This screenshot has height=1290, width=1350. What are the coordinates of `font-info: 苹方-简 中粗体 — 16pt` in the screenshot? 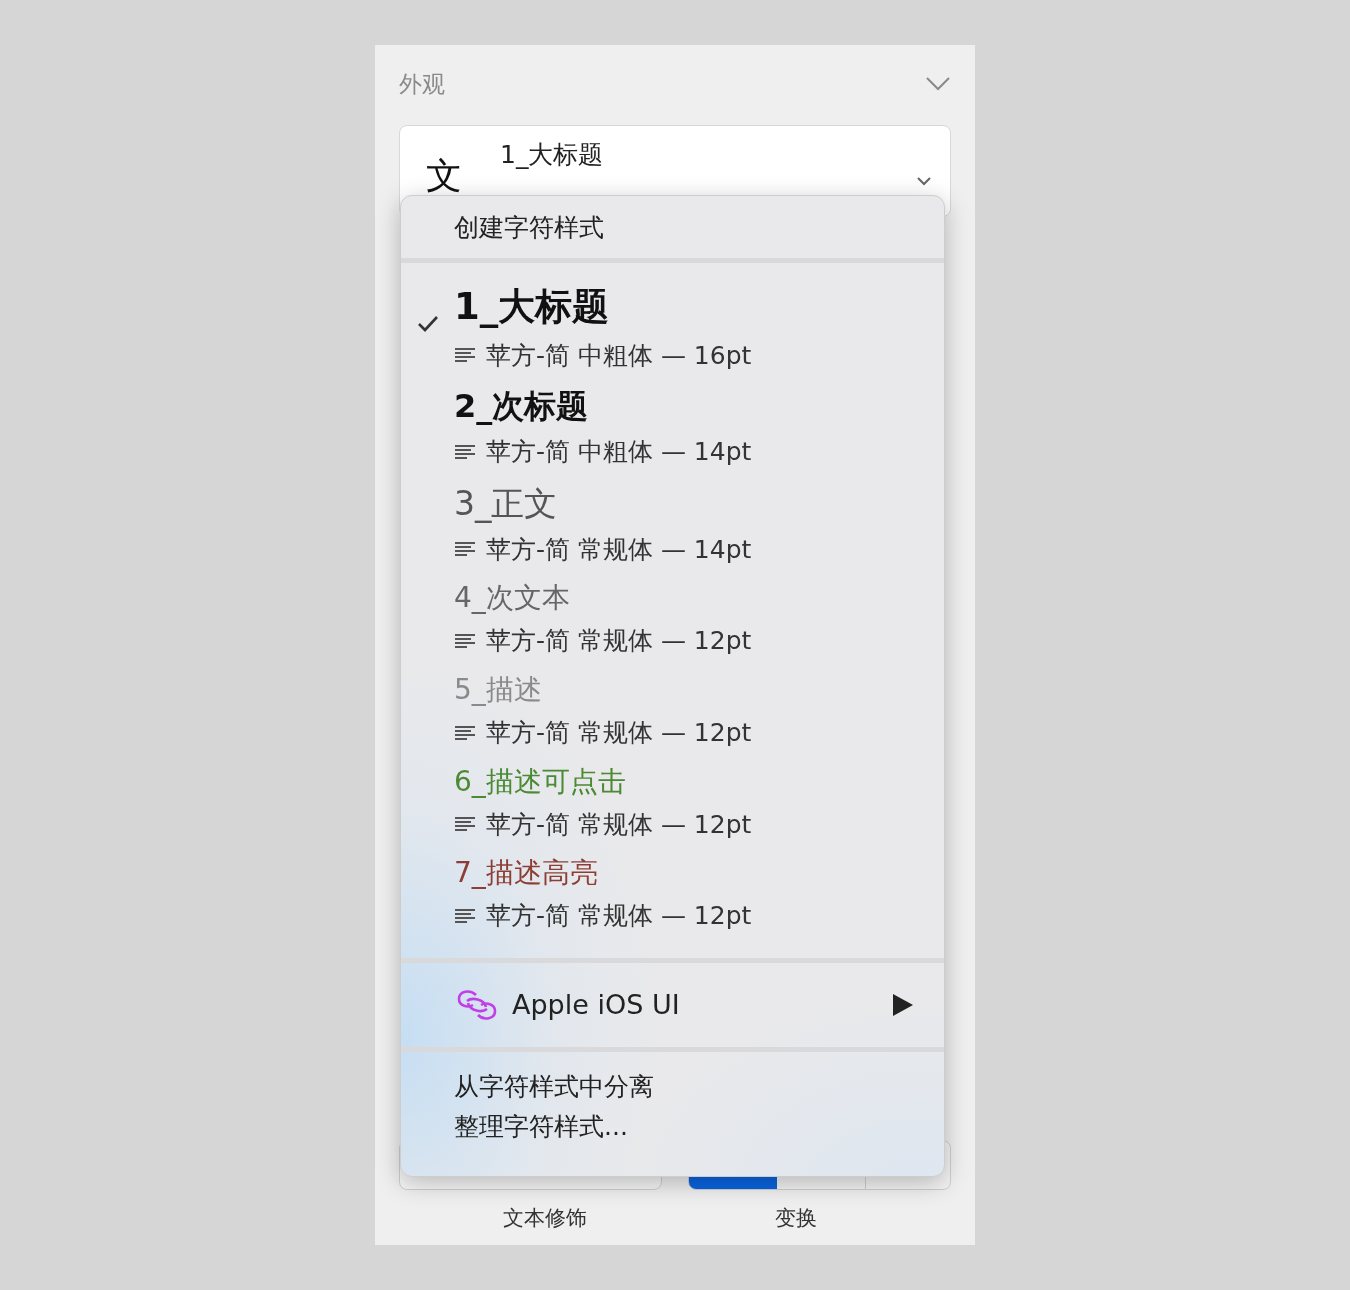 It's located at (619, 355).